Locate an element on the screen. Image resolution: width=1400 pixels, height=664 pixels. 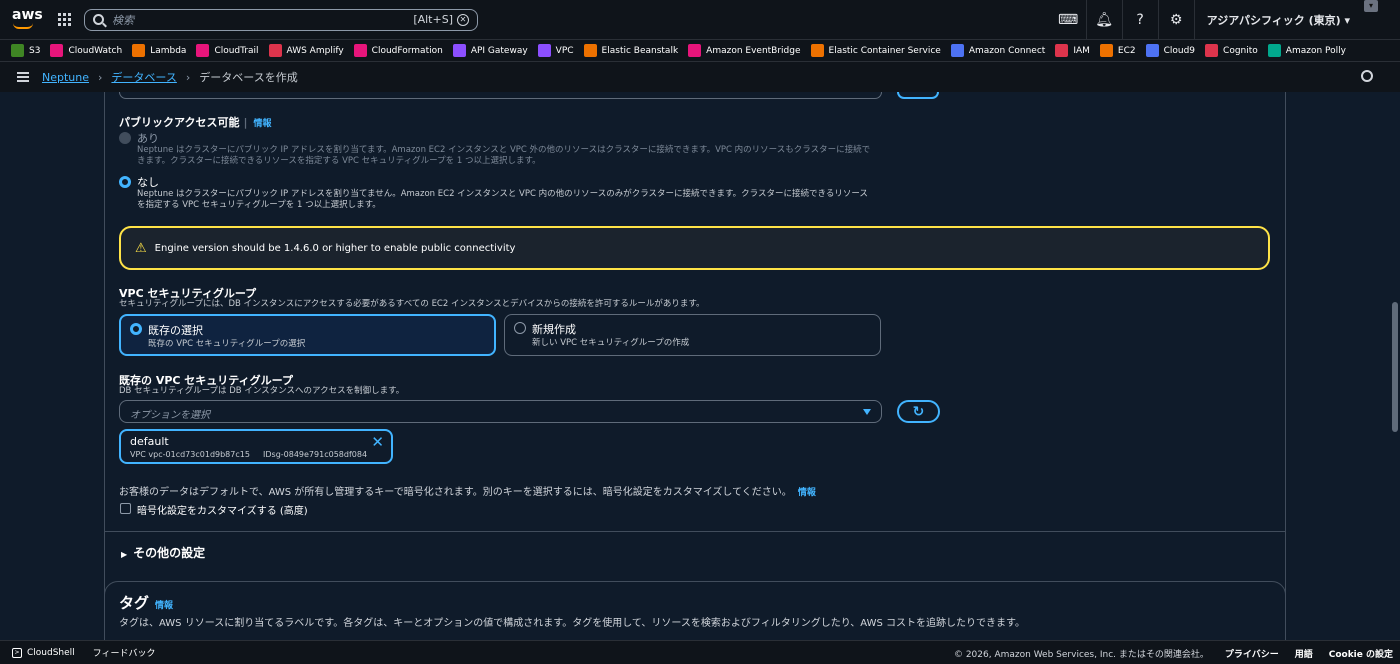
new-sg-tile: 新規作成 新しい VPC セキュリティグループの作成 is located at coordinates (692, 335).